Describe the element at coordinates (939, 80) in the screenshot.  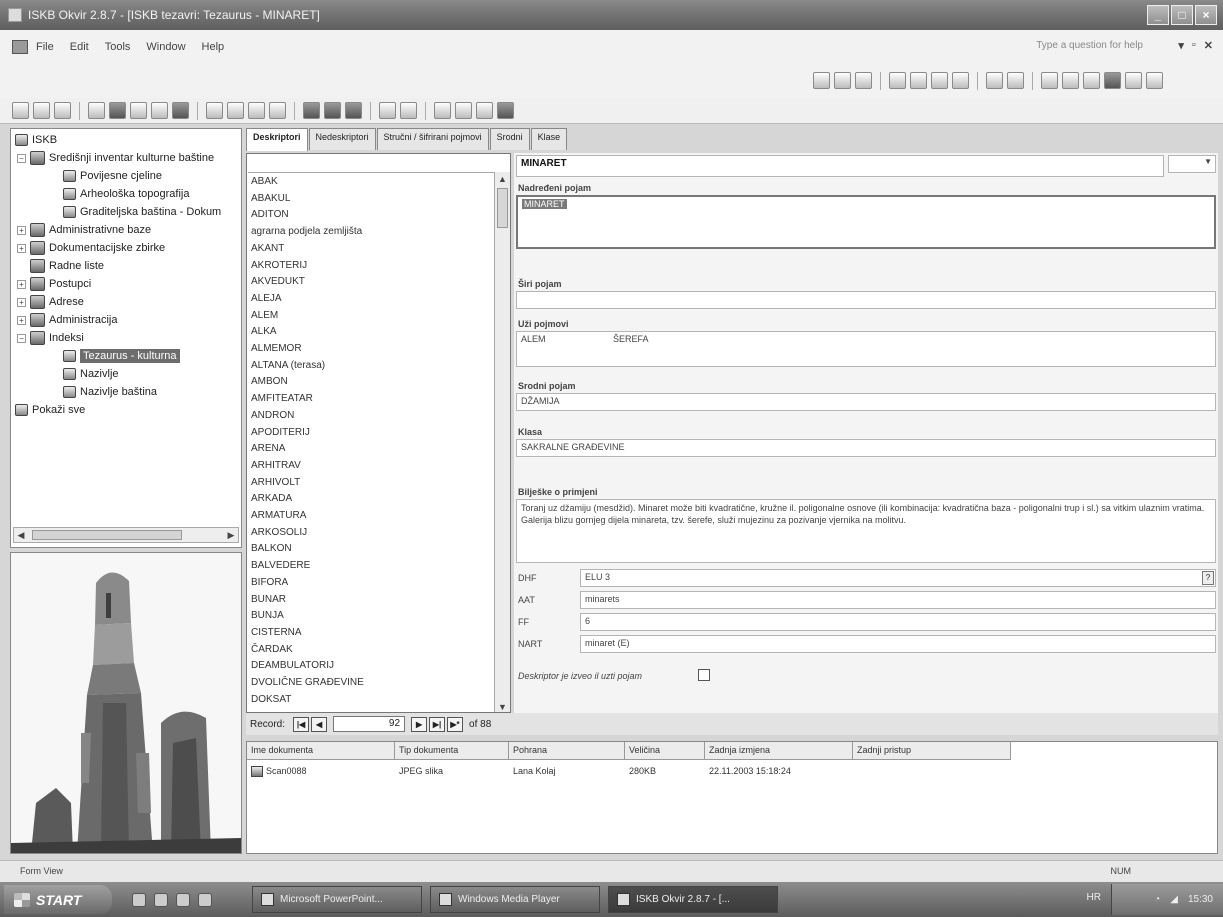
I see `paste-icon` at that location.